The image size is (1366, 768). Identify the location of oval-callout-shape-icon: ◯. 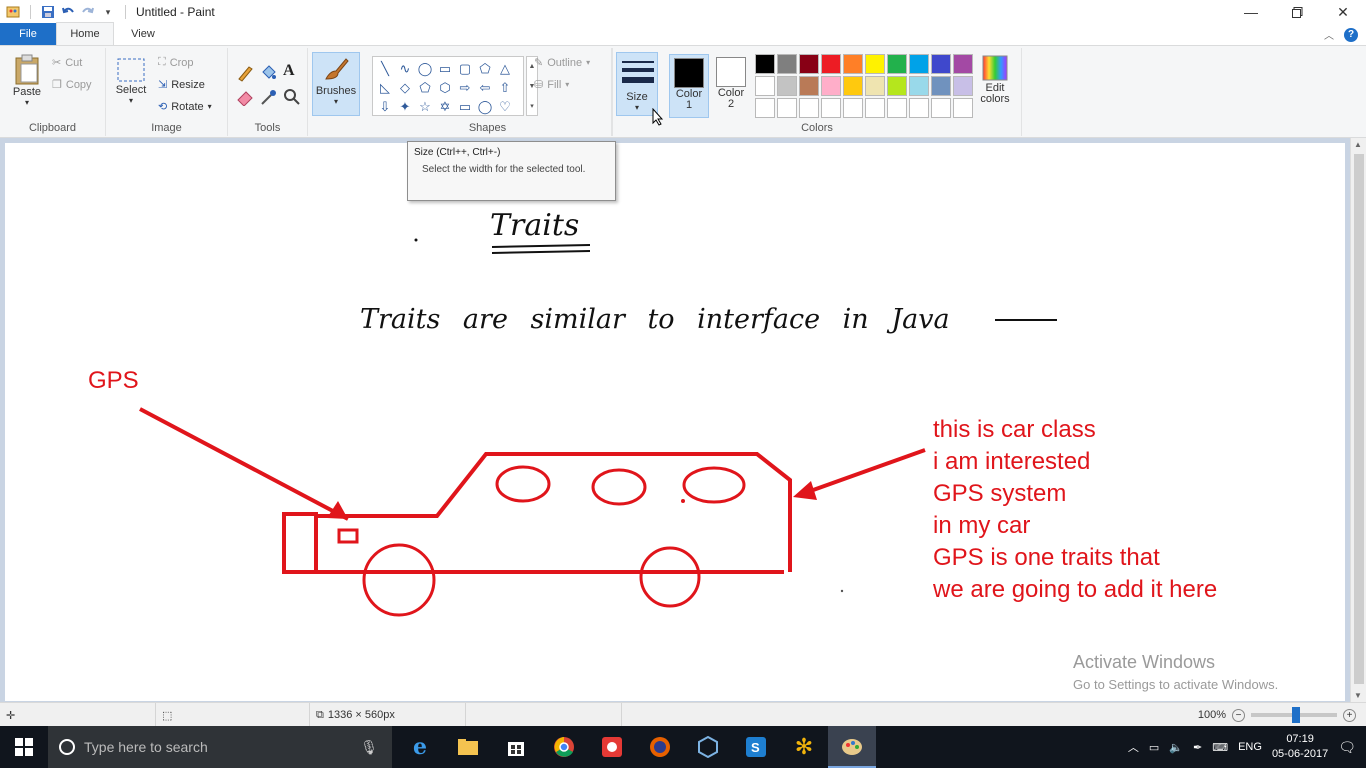
(485, 106).